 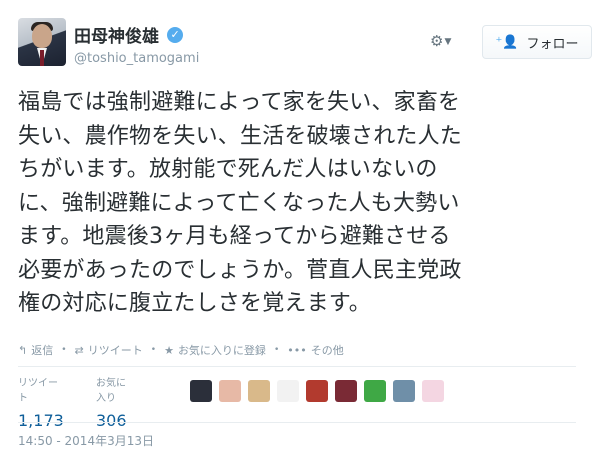 I want to click on tweet-header: 田母神俊雄 ✓ @toshio_tamogami ⚙▼ ⁺👤 フォロー, so click(x=305, y=46).